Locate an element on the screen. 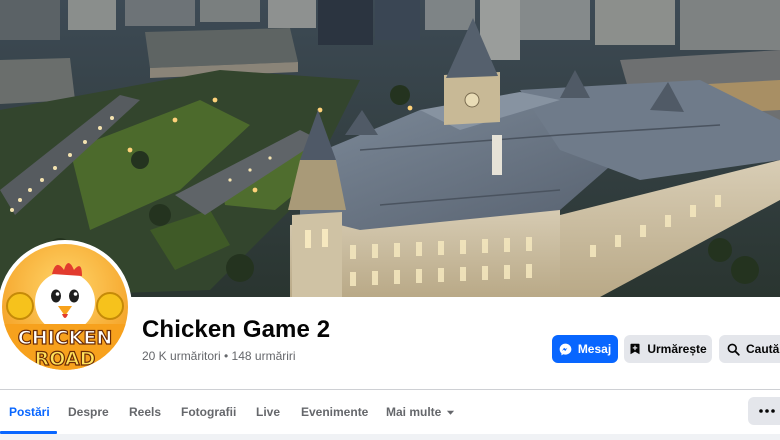 This screenshot has width=780, height=440. search-button: Caută is located at coordinates (749, 349).